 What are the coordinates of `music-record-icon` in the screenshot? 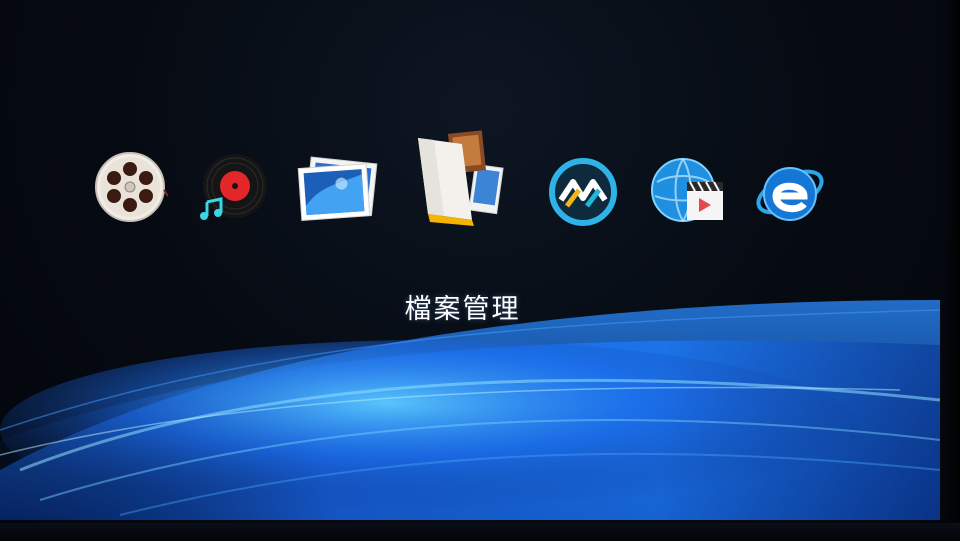 It's located at (233, 188).